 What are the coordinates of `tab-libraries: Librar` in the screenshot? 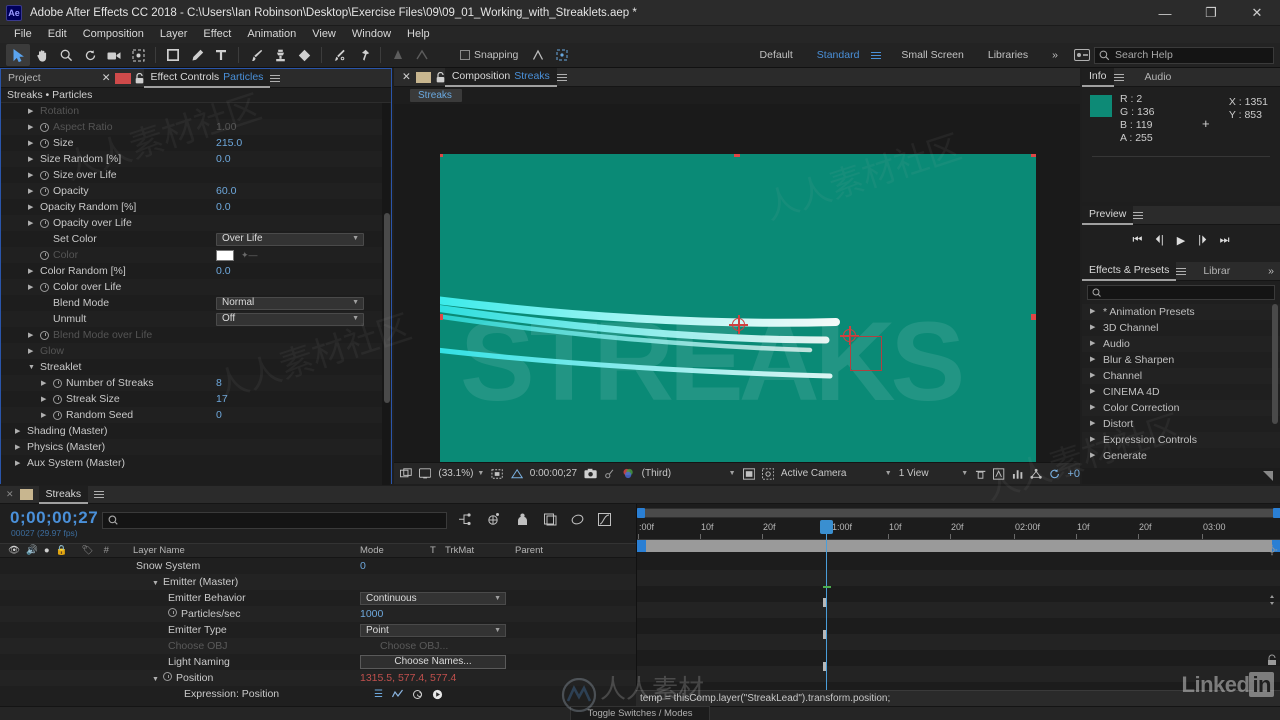 It's located at (1216, 271).